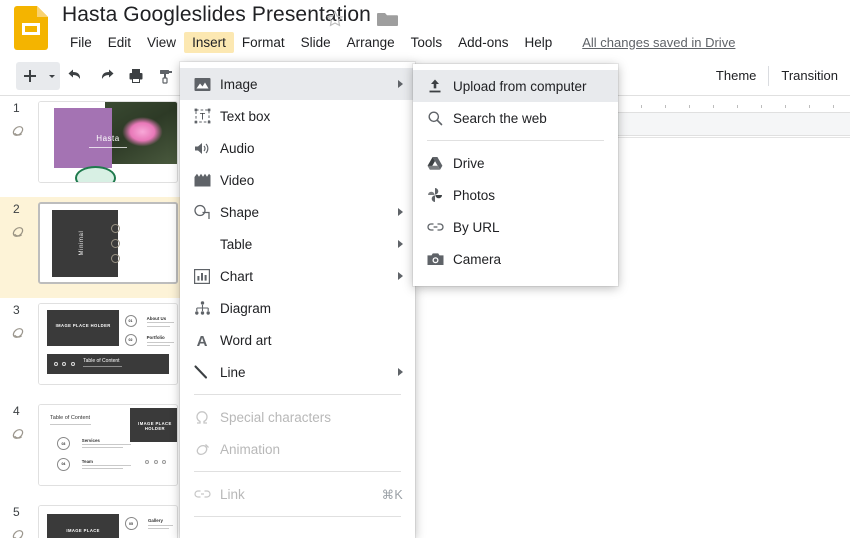 The width and height of the screenshot is (850, 538). What do you see at coordinates (166, 76) in the screenshot?
I see `paint-format-button` at bounding box center [166, 76].